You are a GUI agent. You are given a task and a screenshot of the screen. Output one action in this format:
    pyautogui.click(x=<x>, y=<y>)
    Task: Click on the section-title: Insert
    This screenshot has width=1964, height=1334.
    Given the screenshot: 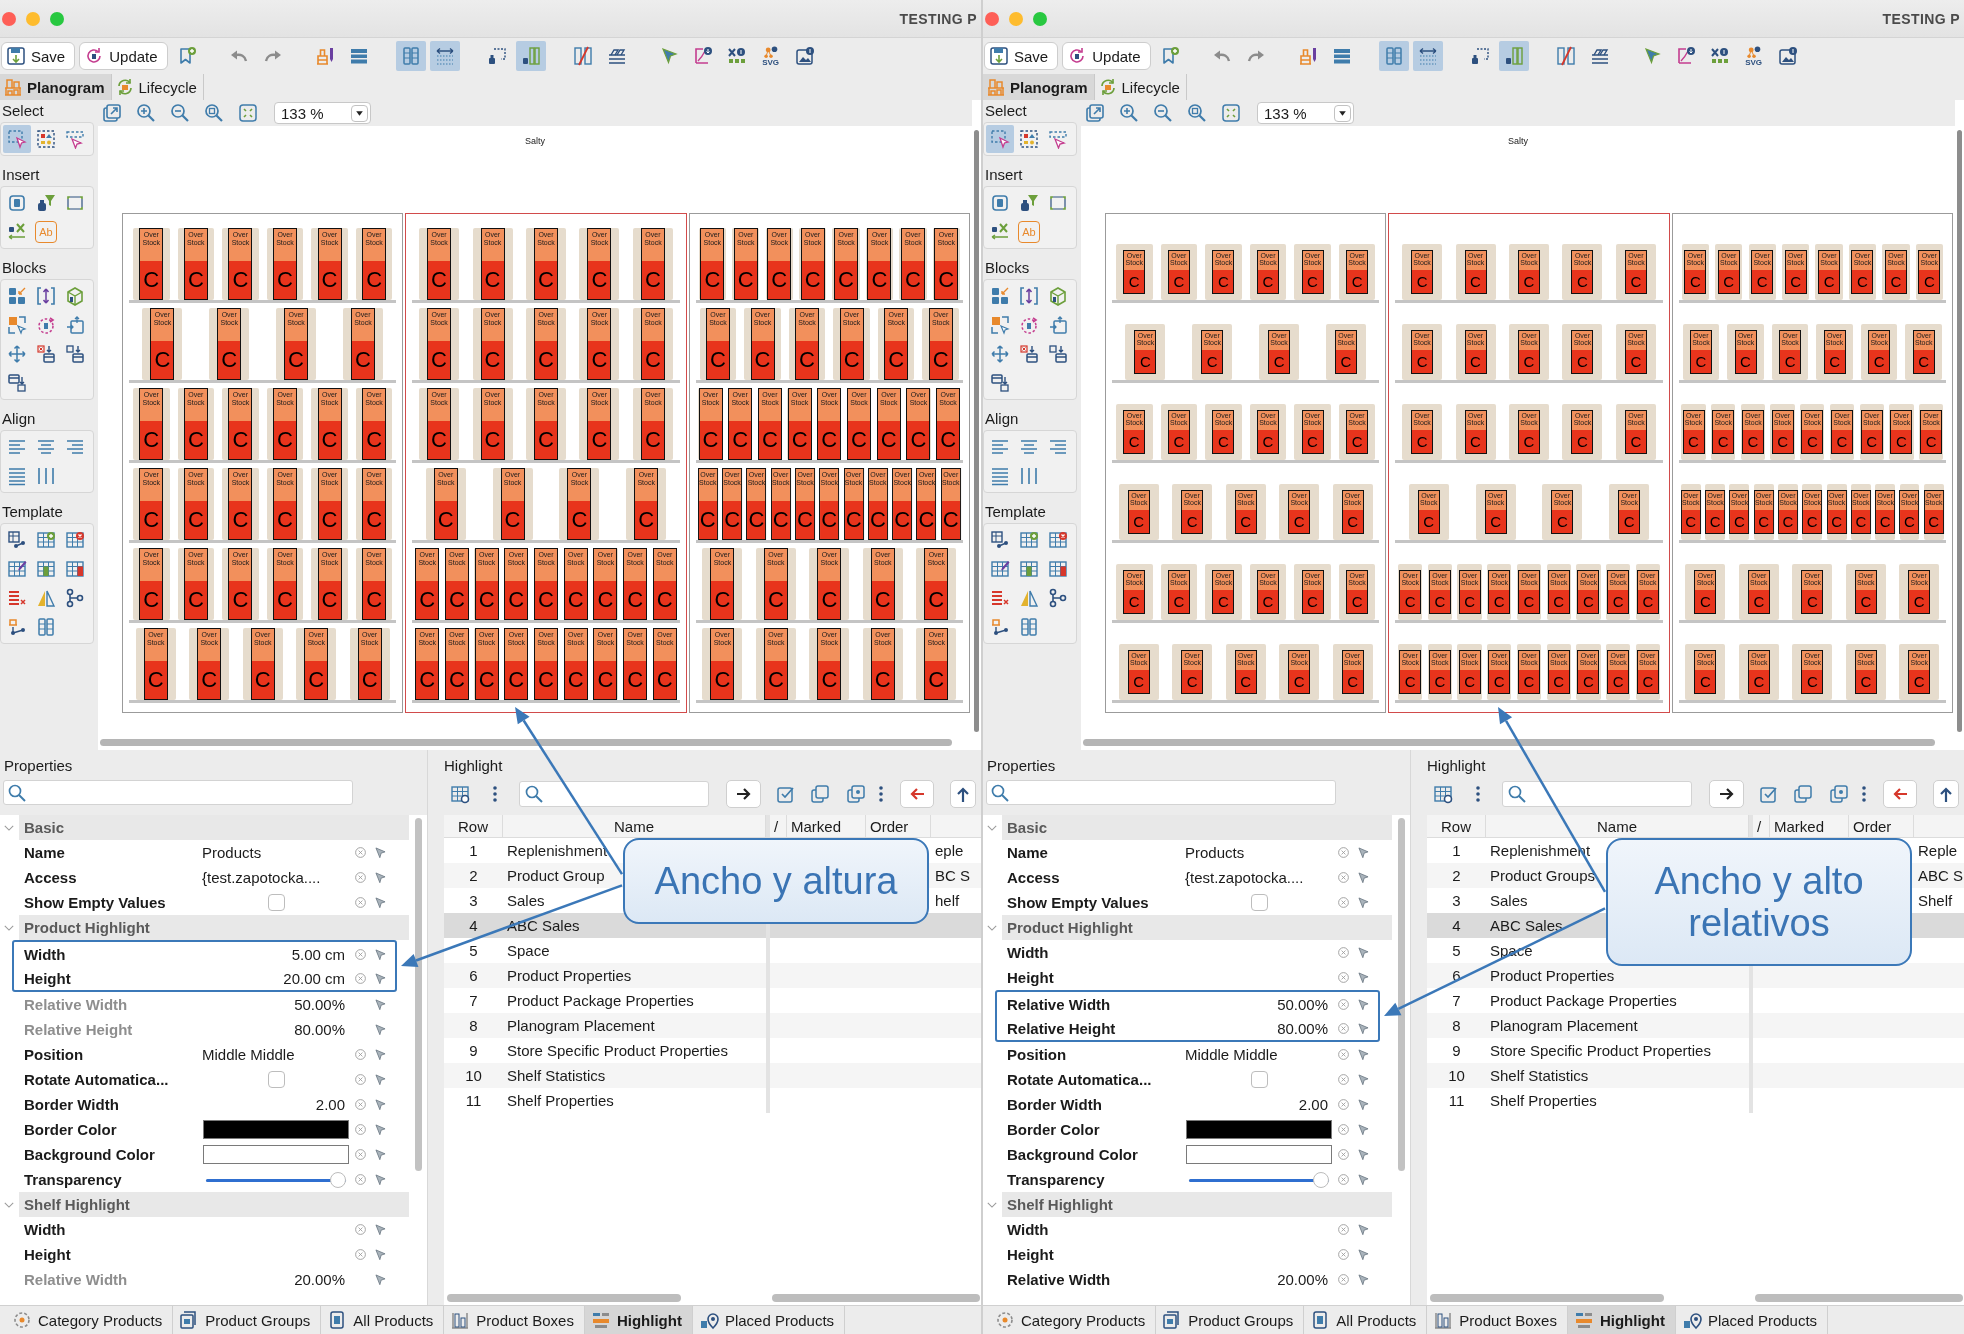 What is the action you would take?
    pyautogui.click(x=1003, y=175)
    